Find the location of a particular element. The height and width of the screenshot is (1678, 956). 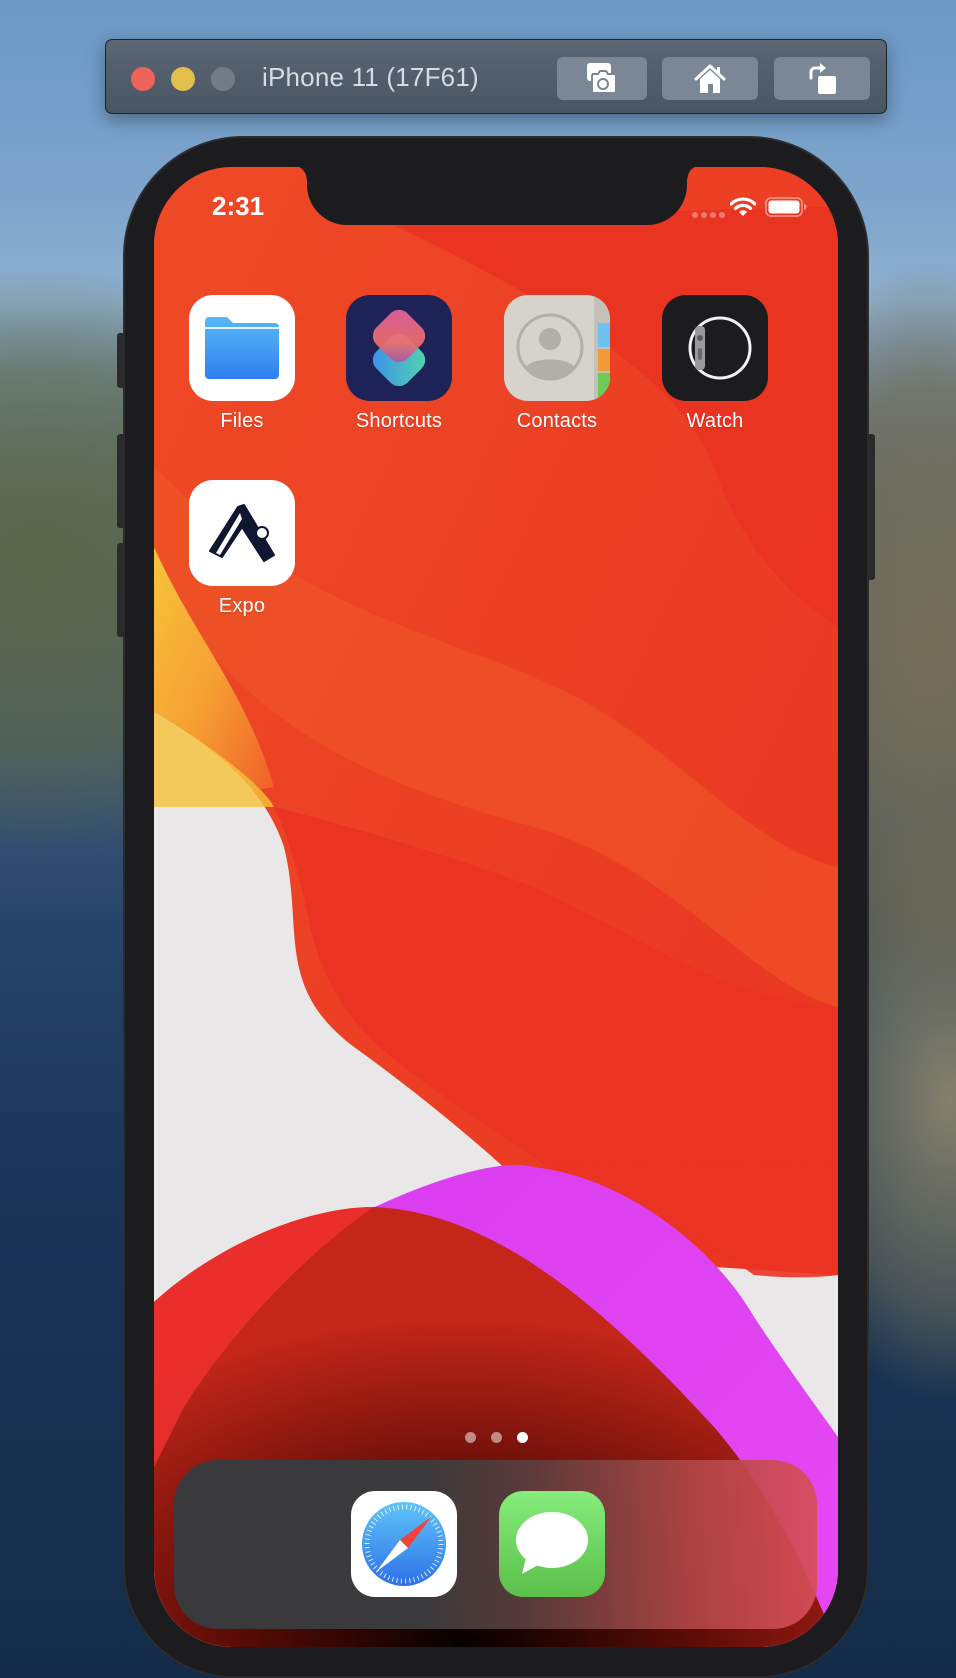

status-time: 2:31 is located at coordinates (238, 206).